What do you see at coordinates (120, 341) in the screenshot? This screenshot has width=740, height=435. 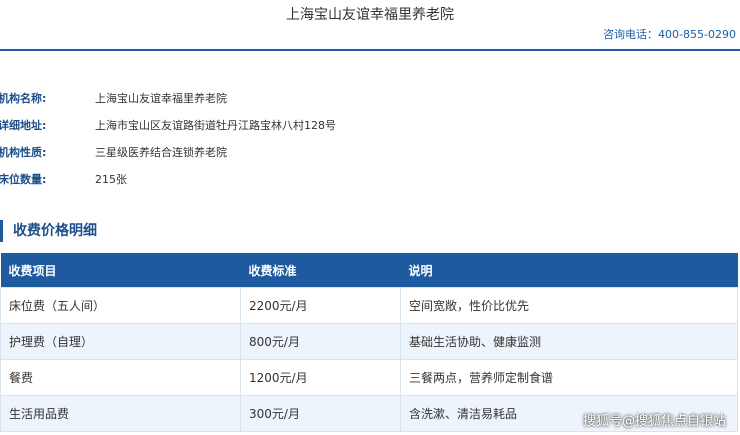 I see `table-cell: 护理费（自理）` at bounding box center [120, 341].